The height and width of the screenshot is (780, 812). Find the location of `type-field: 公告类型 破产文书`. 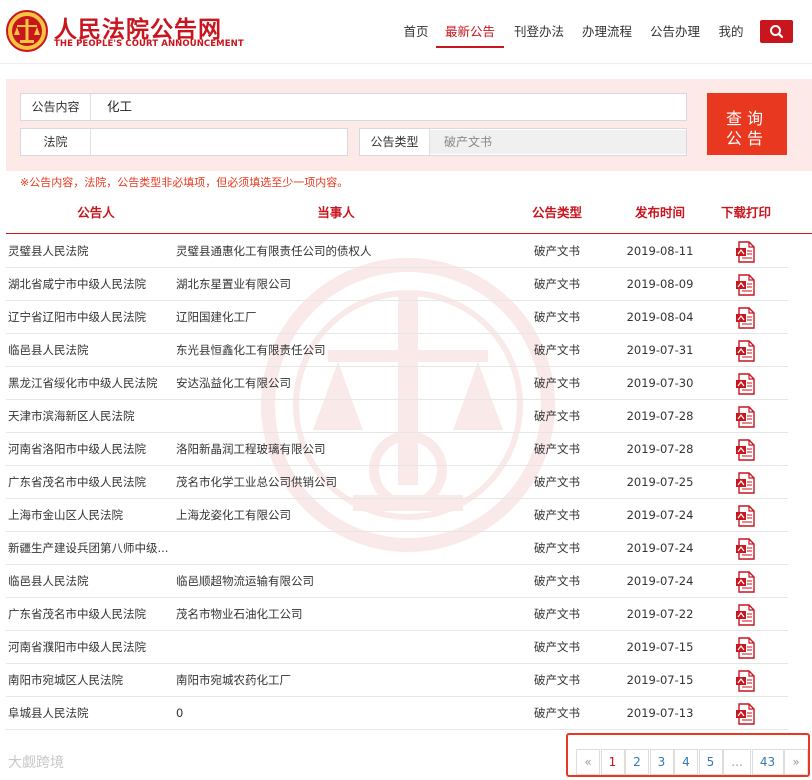

type-field: 公告类型 破产文书 is located at coordinates (523, 142).